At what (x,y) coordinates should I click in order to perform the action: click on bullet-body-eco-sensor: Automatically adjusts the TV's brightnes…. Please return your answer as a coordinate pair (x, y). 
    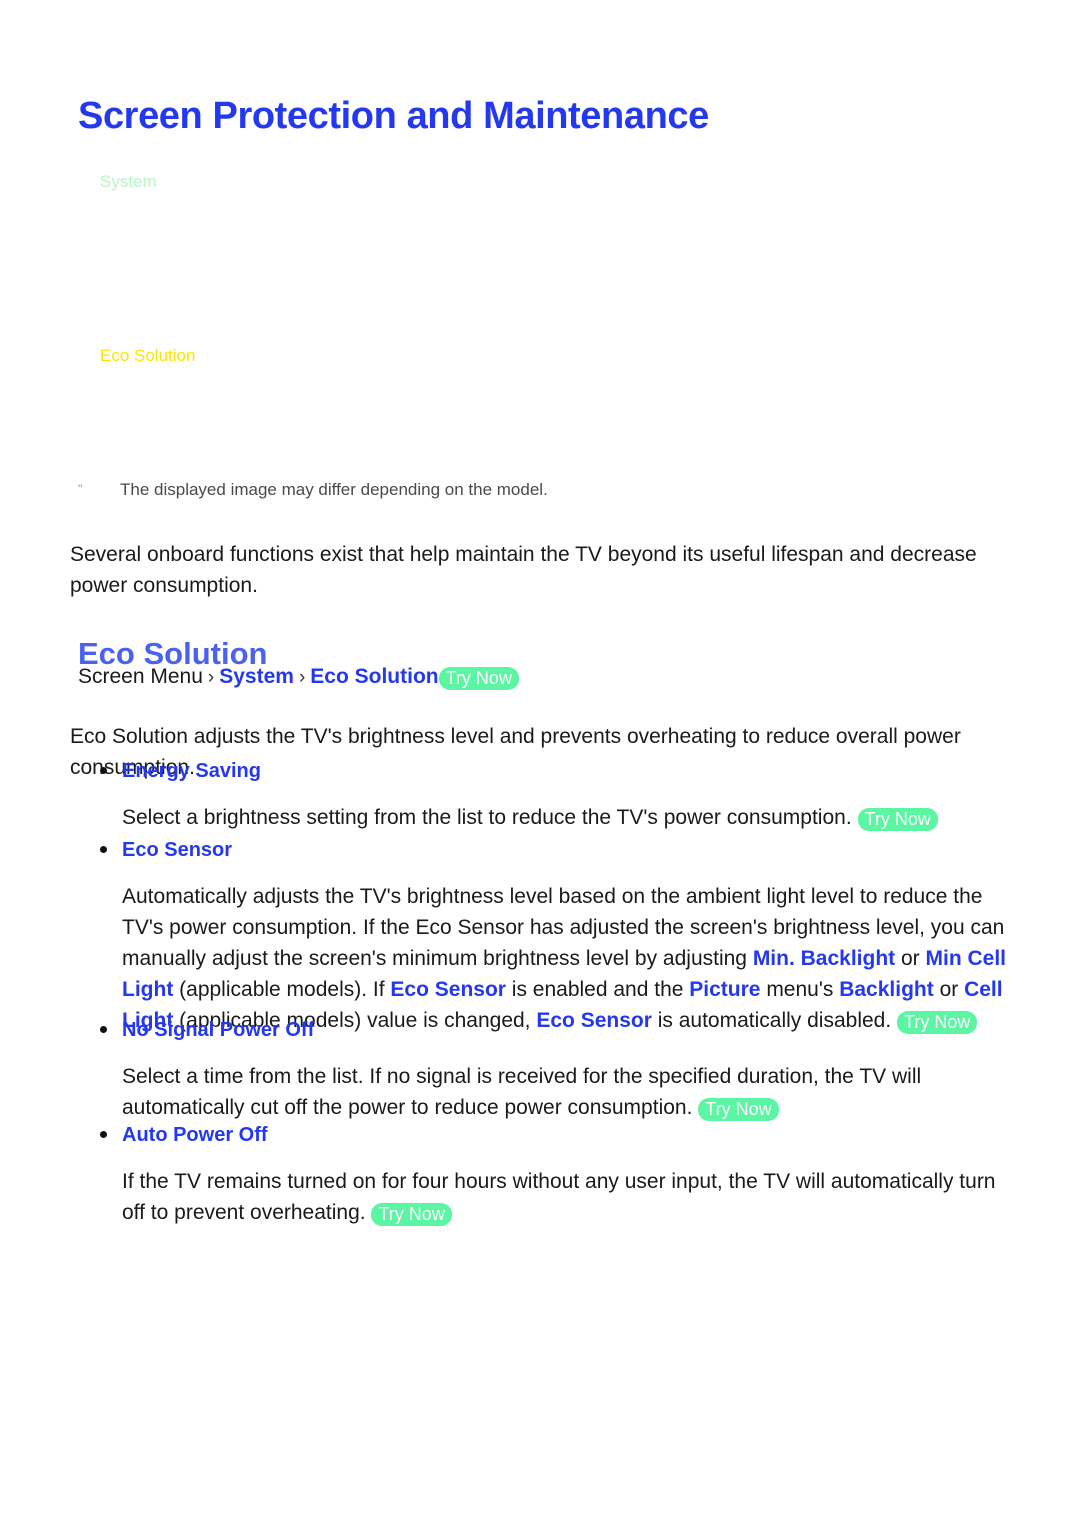
    Looking at the image, I should click on (540, 958).